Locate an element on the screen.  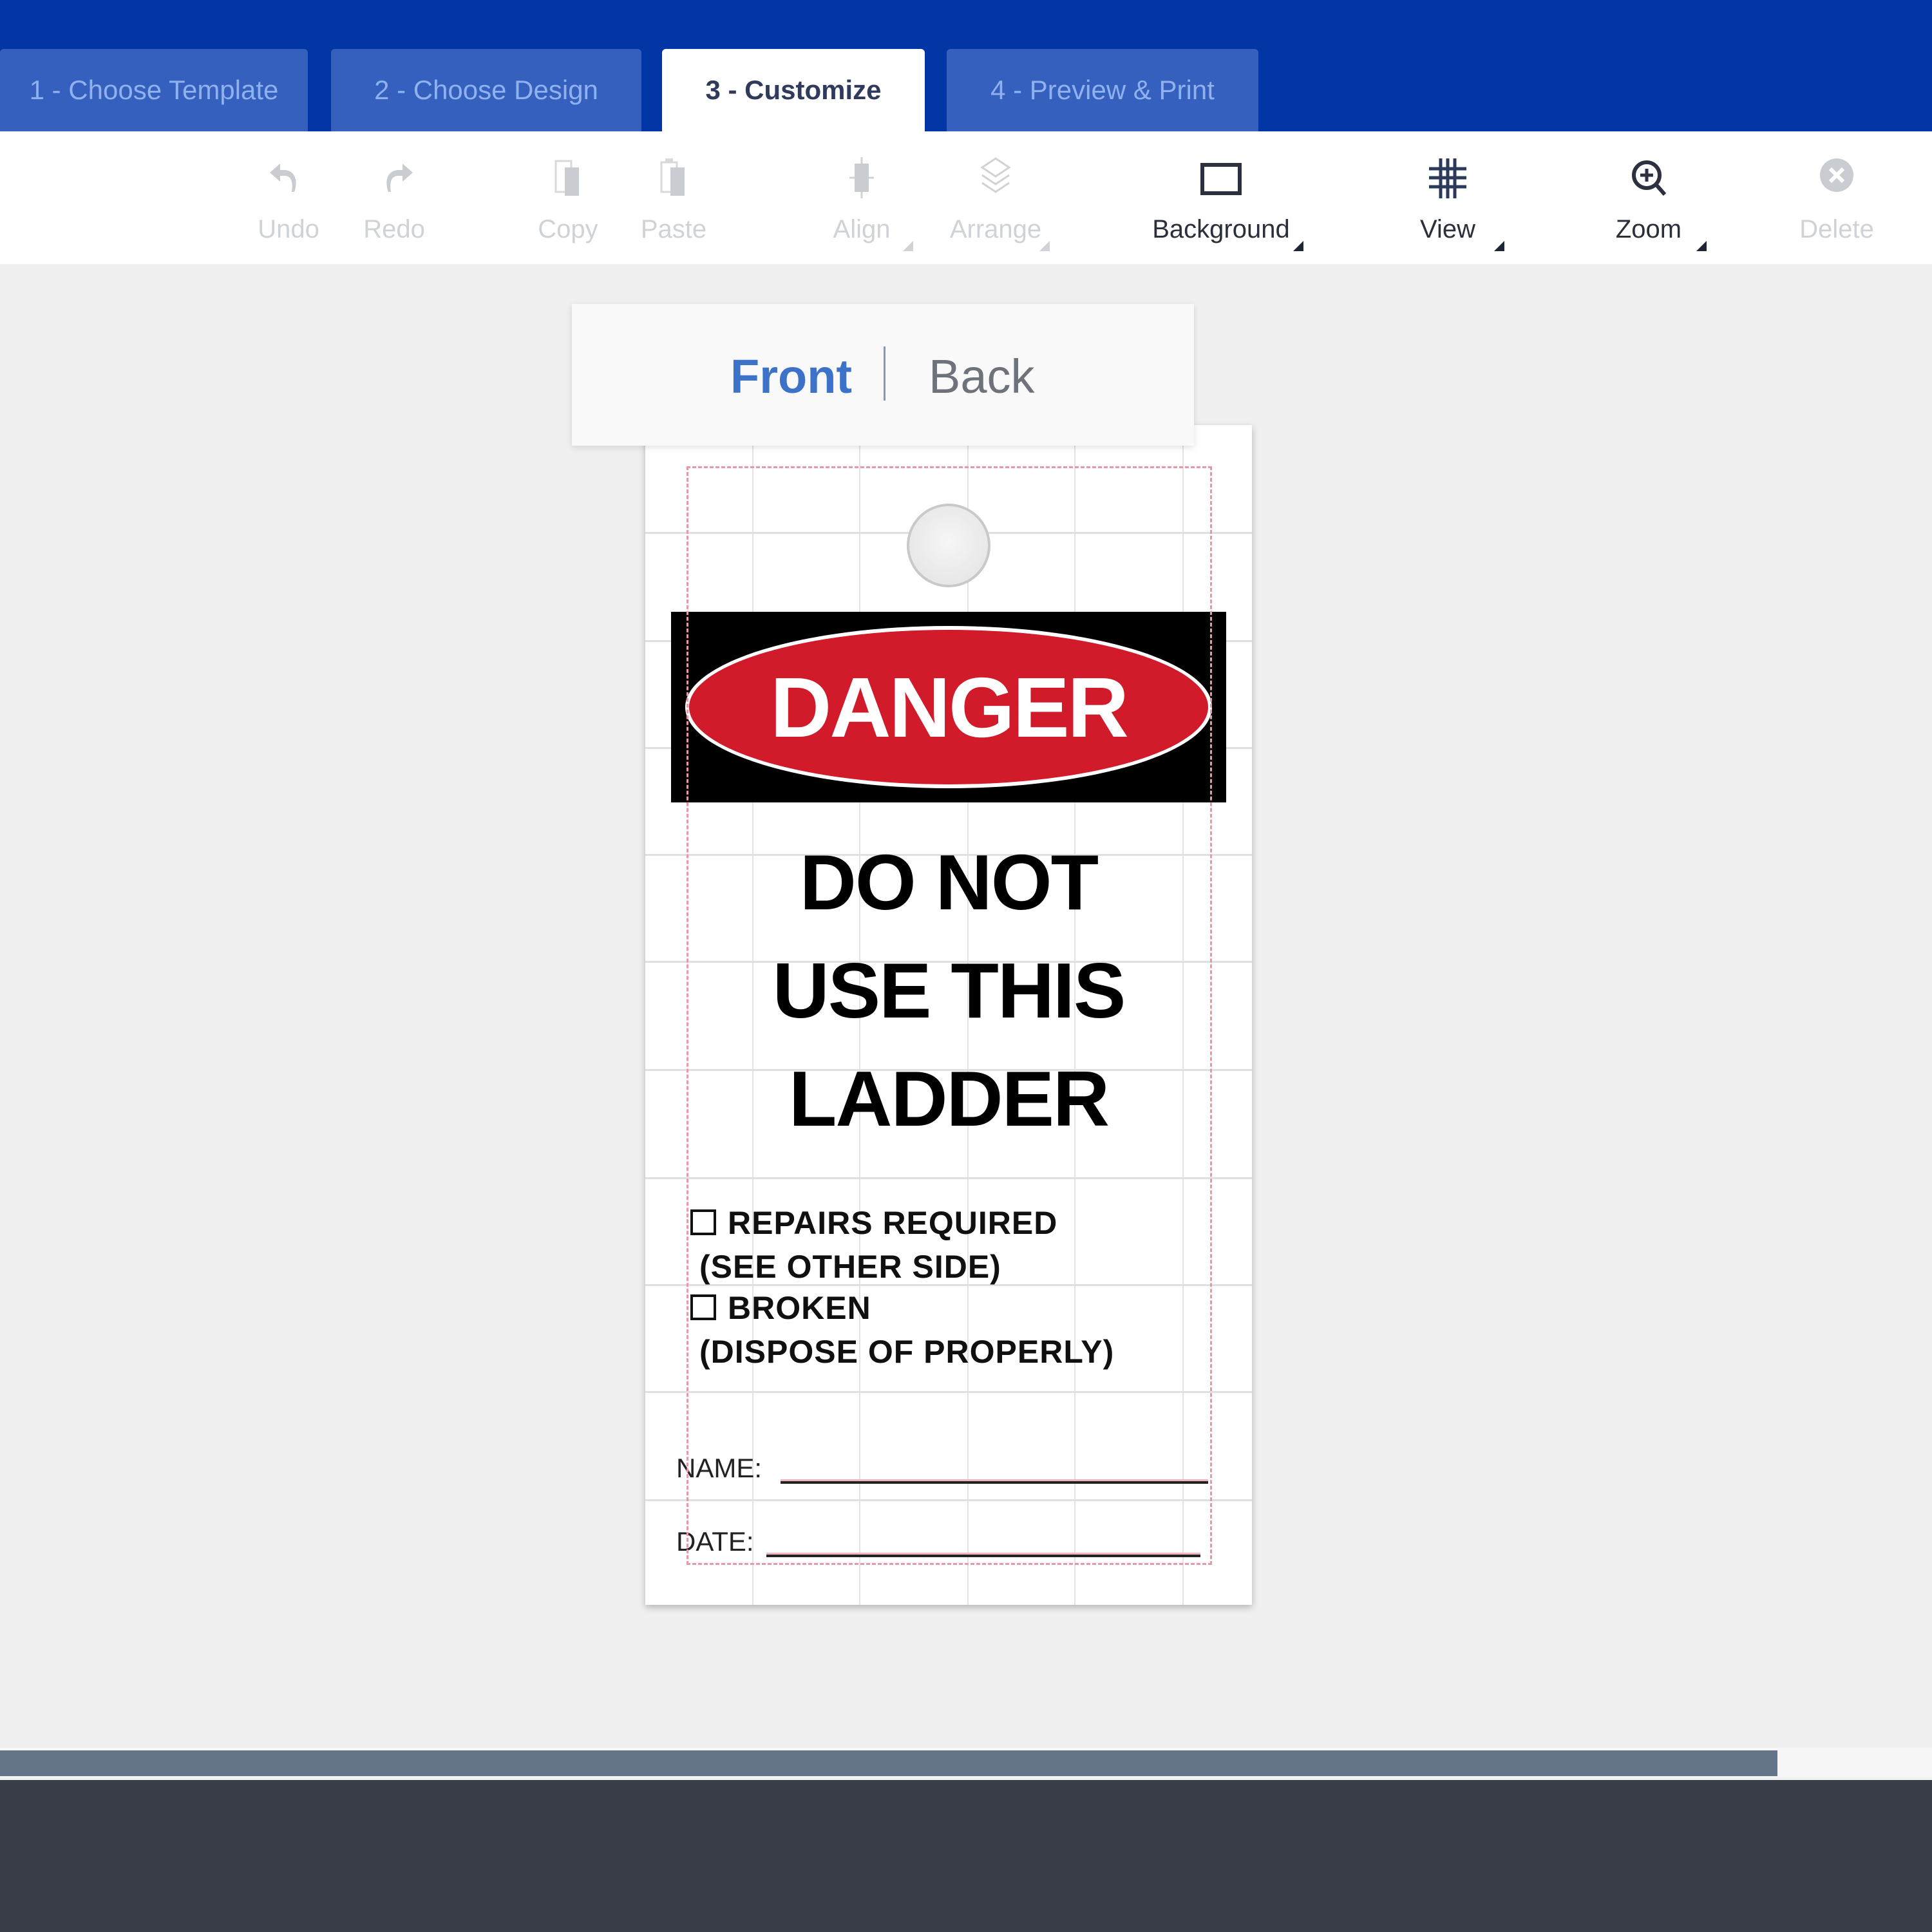
paste-button: Paste is located at coordinates (674, 202).